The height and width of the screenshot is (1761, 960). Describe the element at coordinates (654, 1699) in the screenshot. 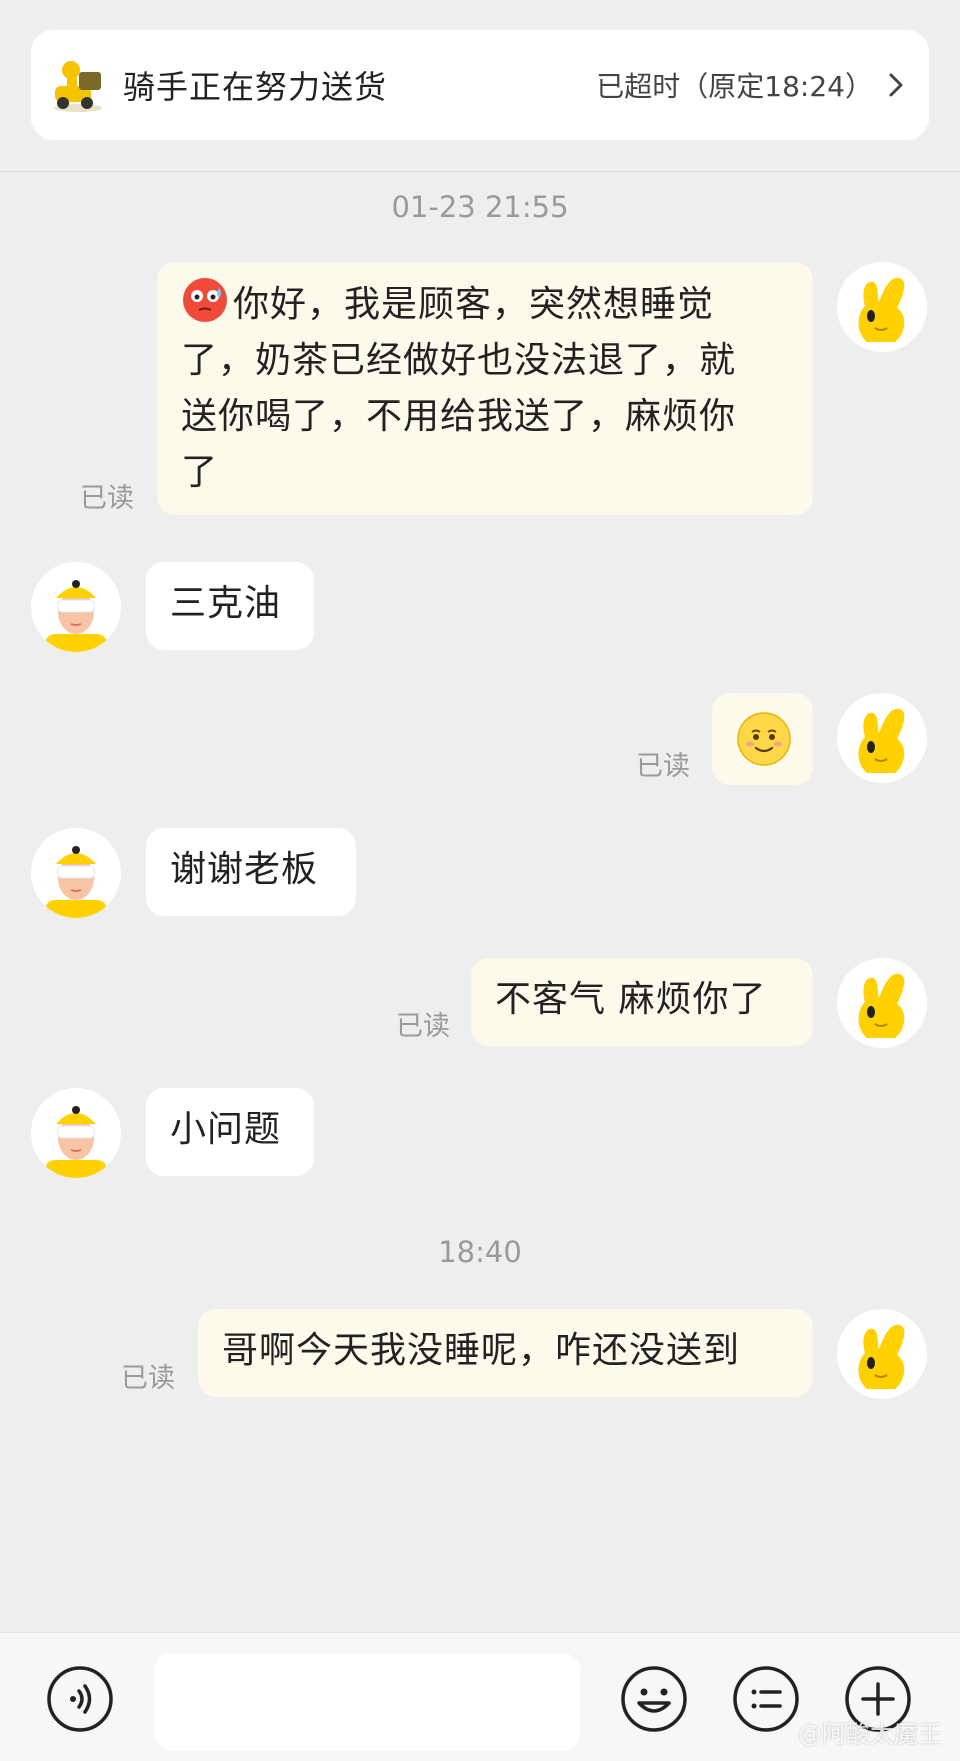

I see `emoji-icon` at that location.